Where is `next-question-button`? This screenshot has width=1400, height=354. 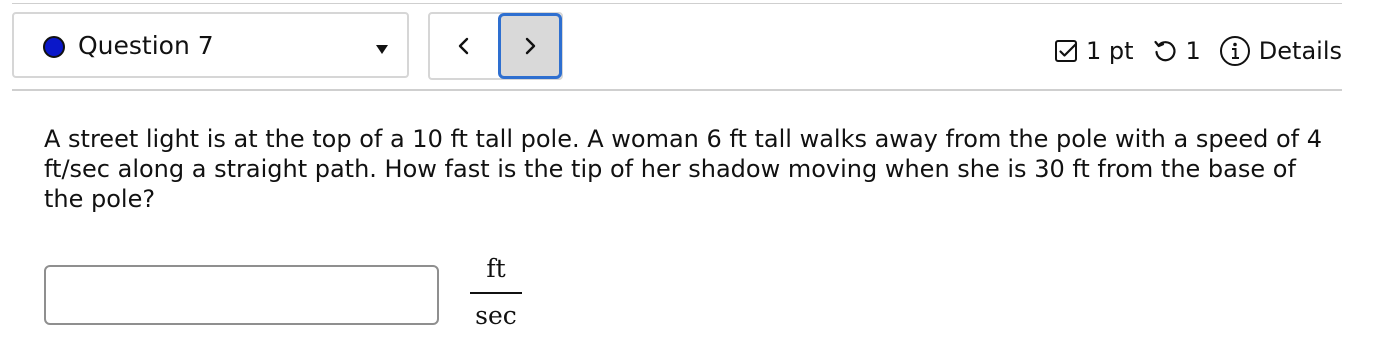
next-question-button is located at coordinates (530, 46).